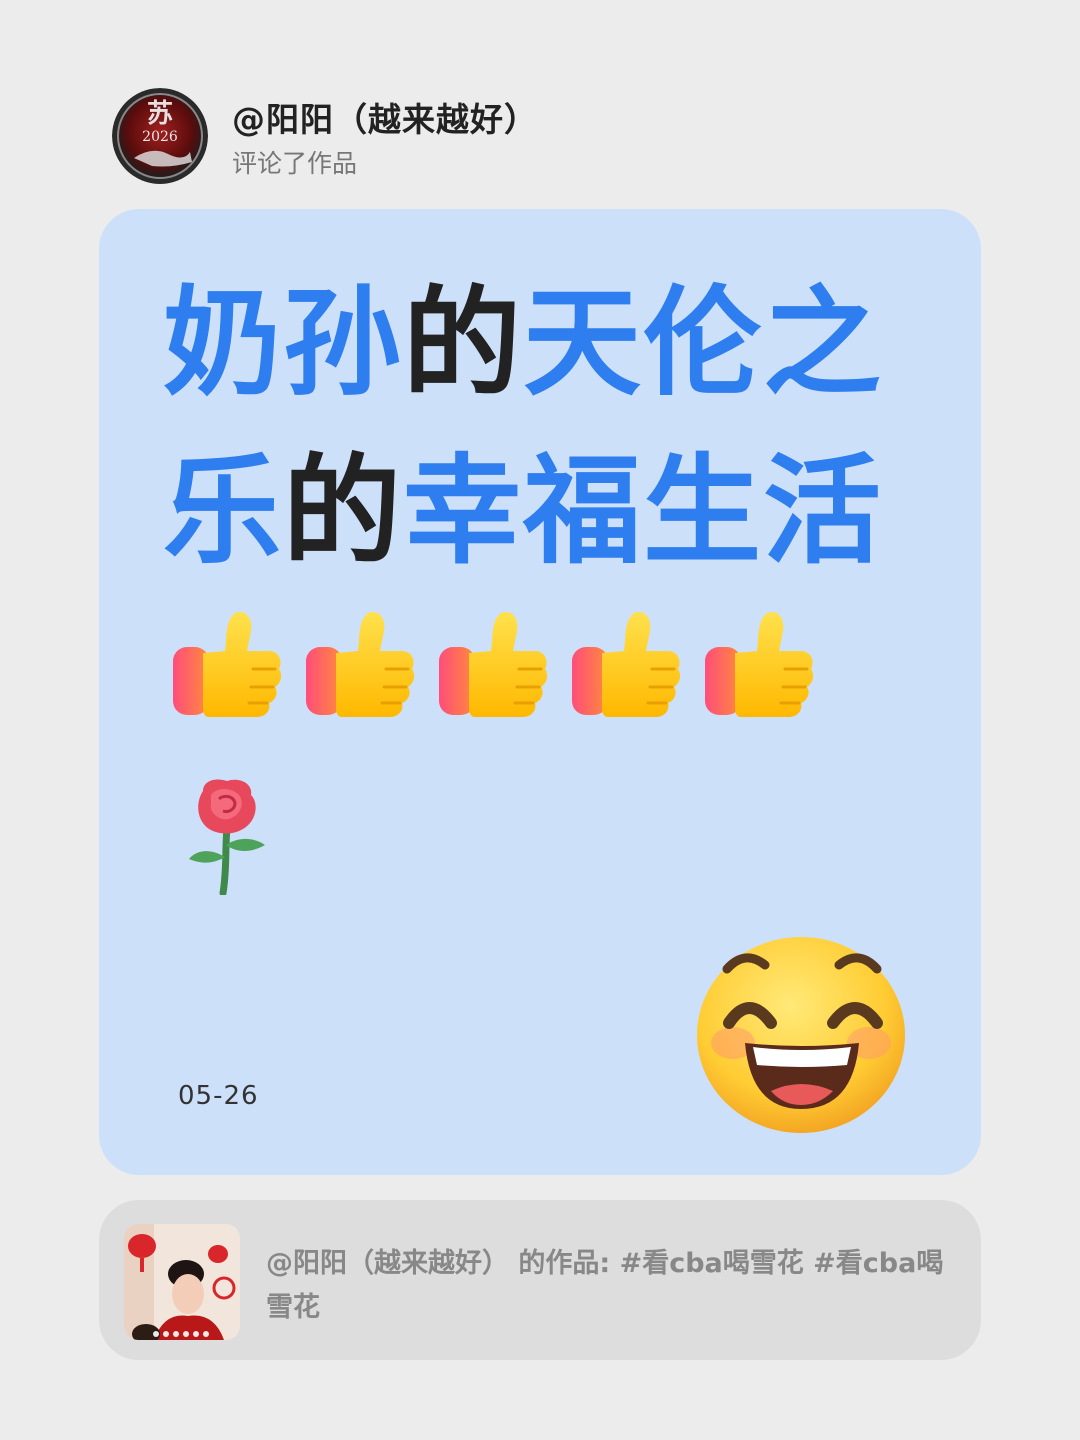  I want to click on user-meta: @阳阳（越来越好） 评论了作品, so click(385, 136).